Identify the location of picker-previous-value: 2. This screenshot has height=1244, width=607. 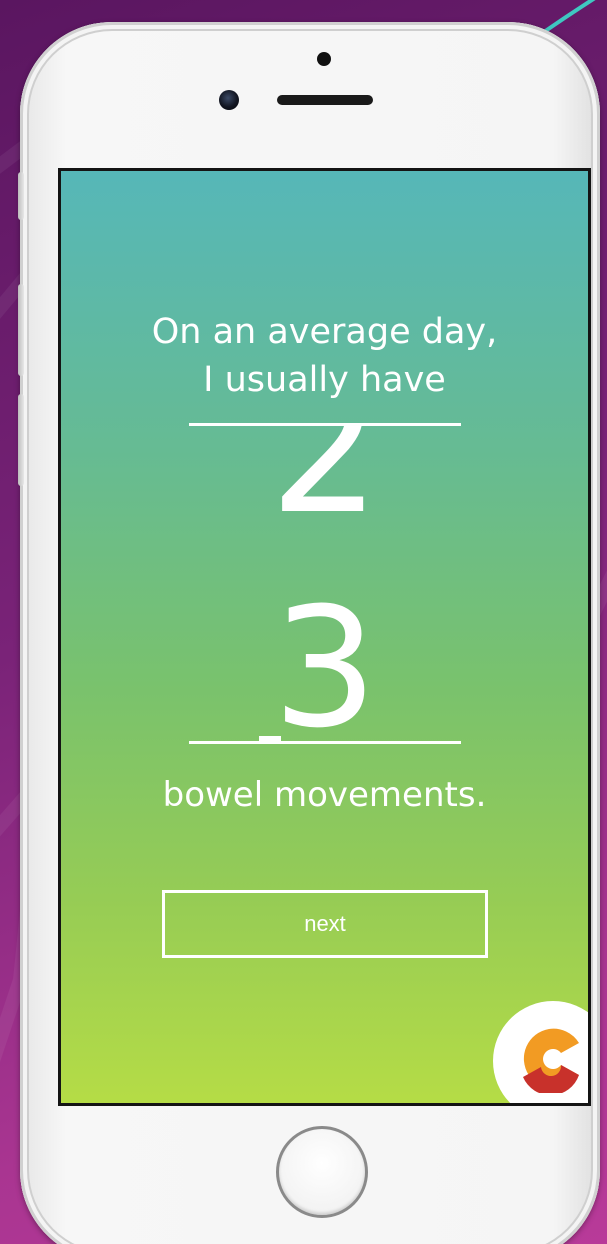
(325, 482).